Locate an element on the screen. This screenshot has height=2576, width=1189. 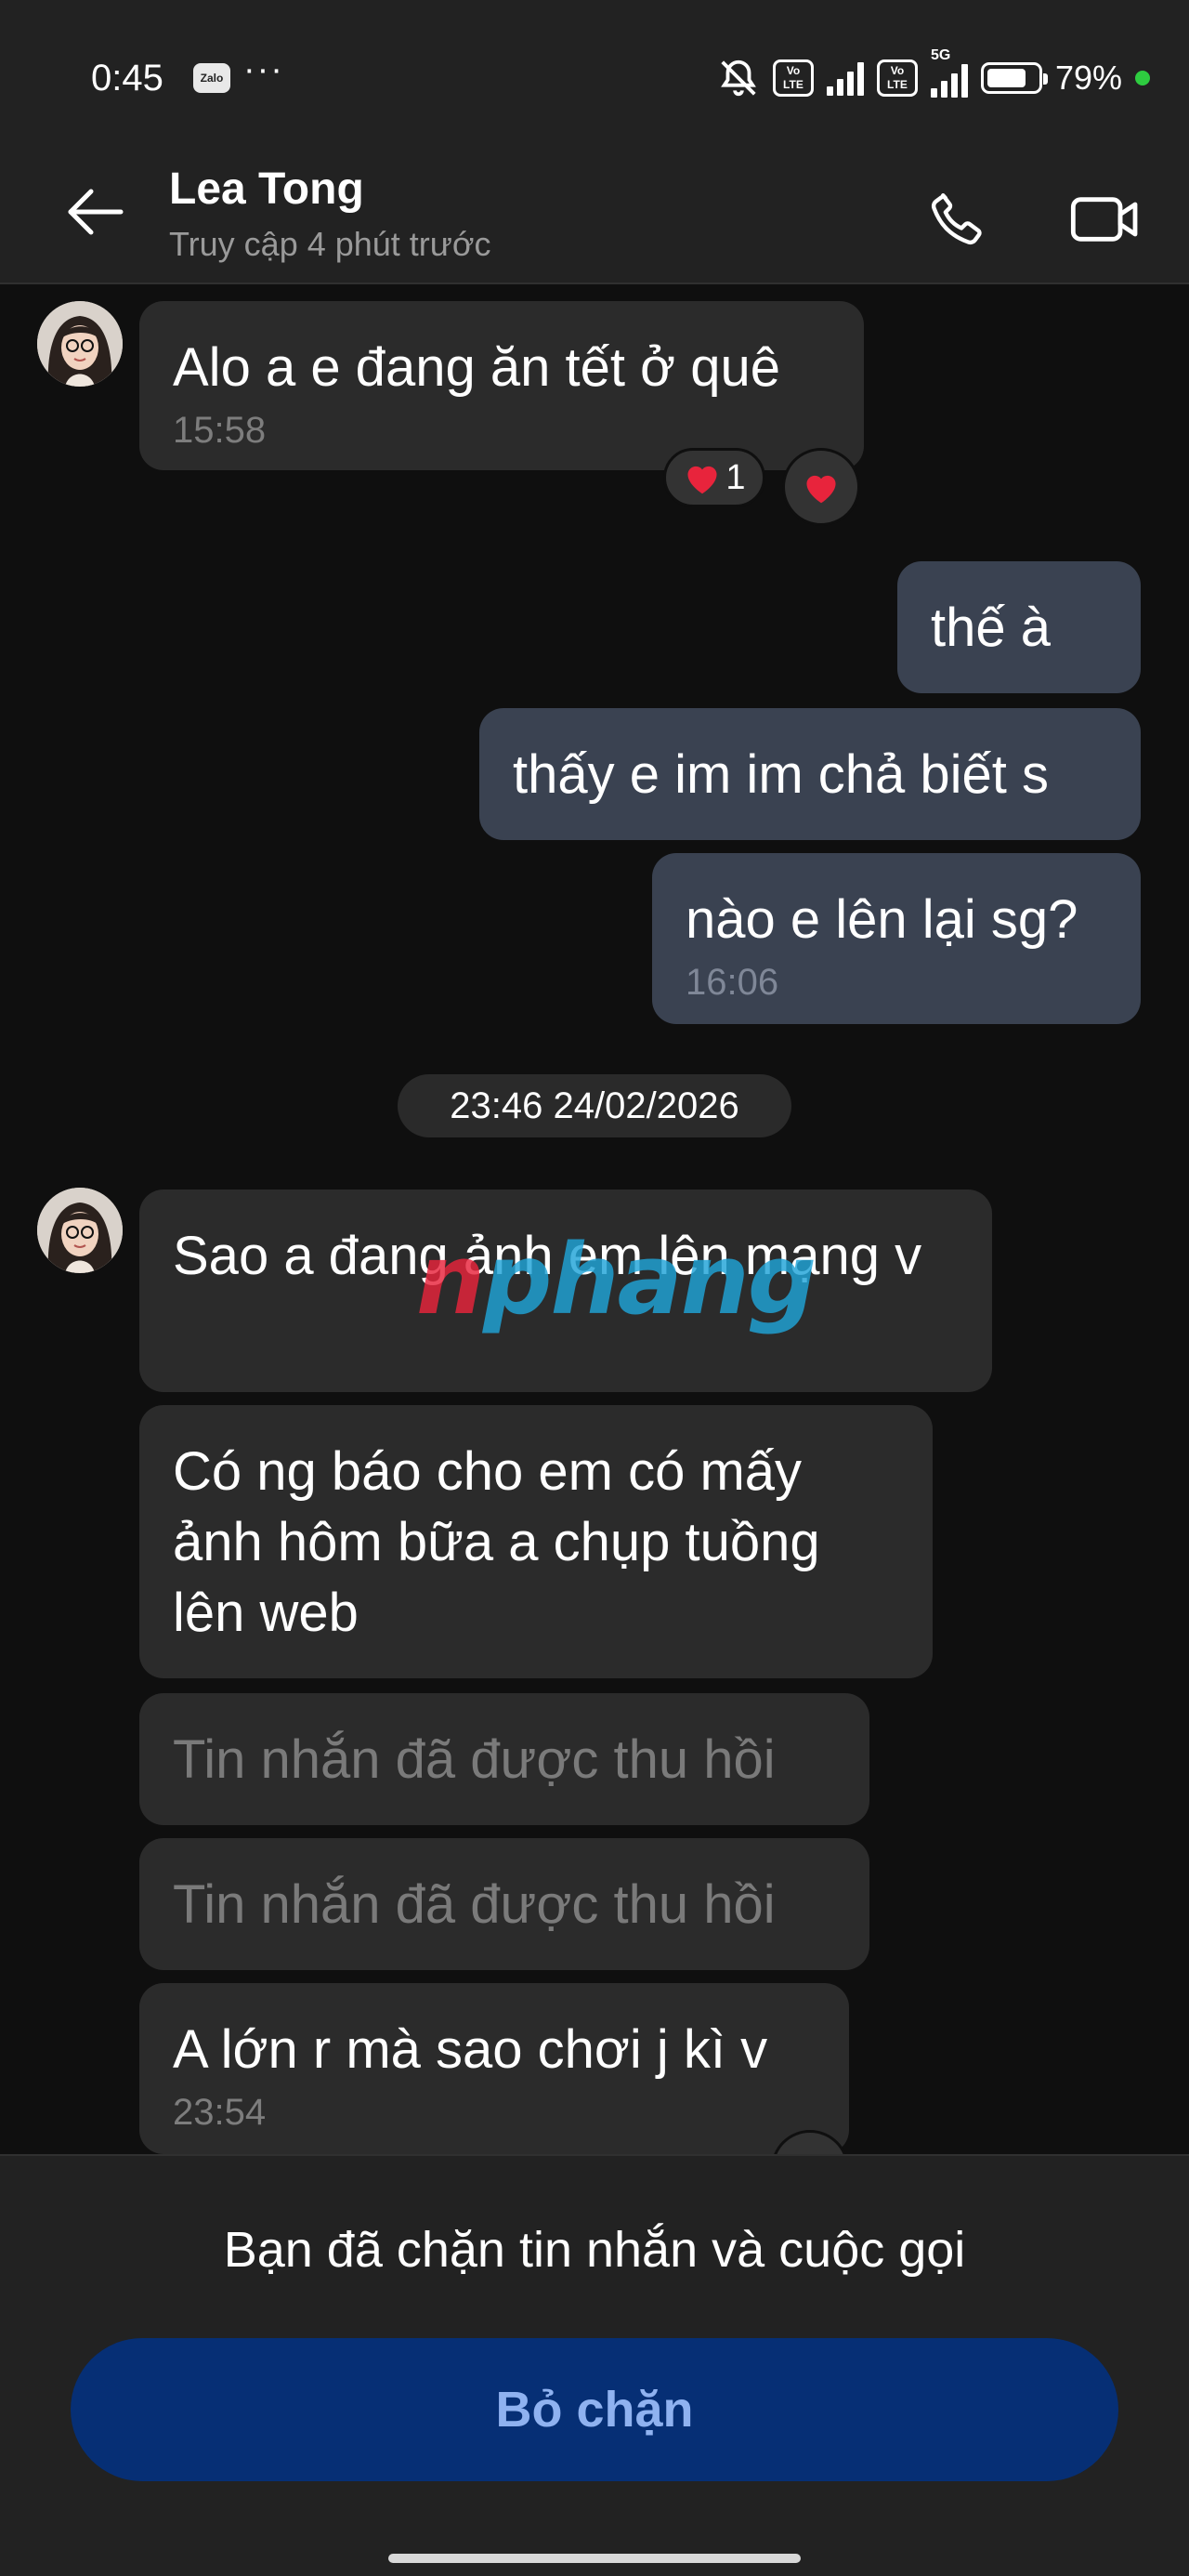
message-time: 15:58 is located at coordinates (220, 430).